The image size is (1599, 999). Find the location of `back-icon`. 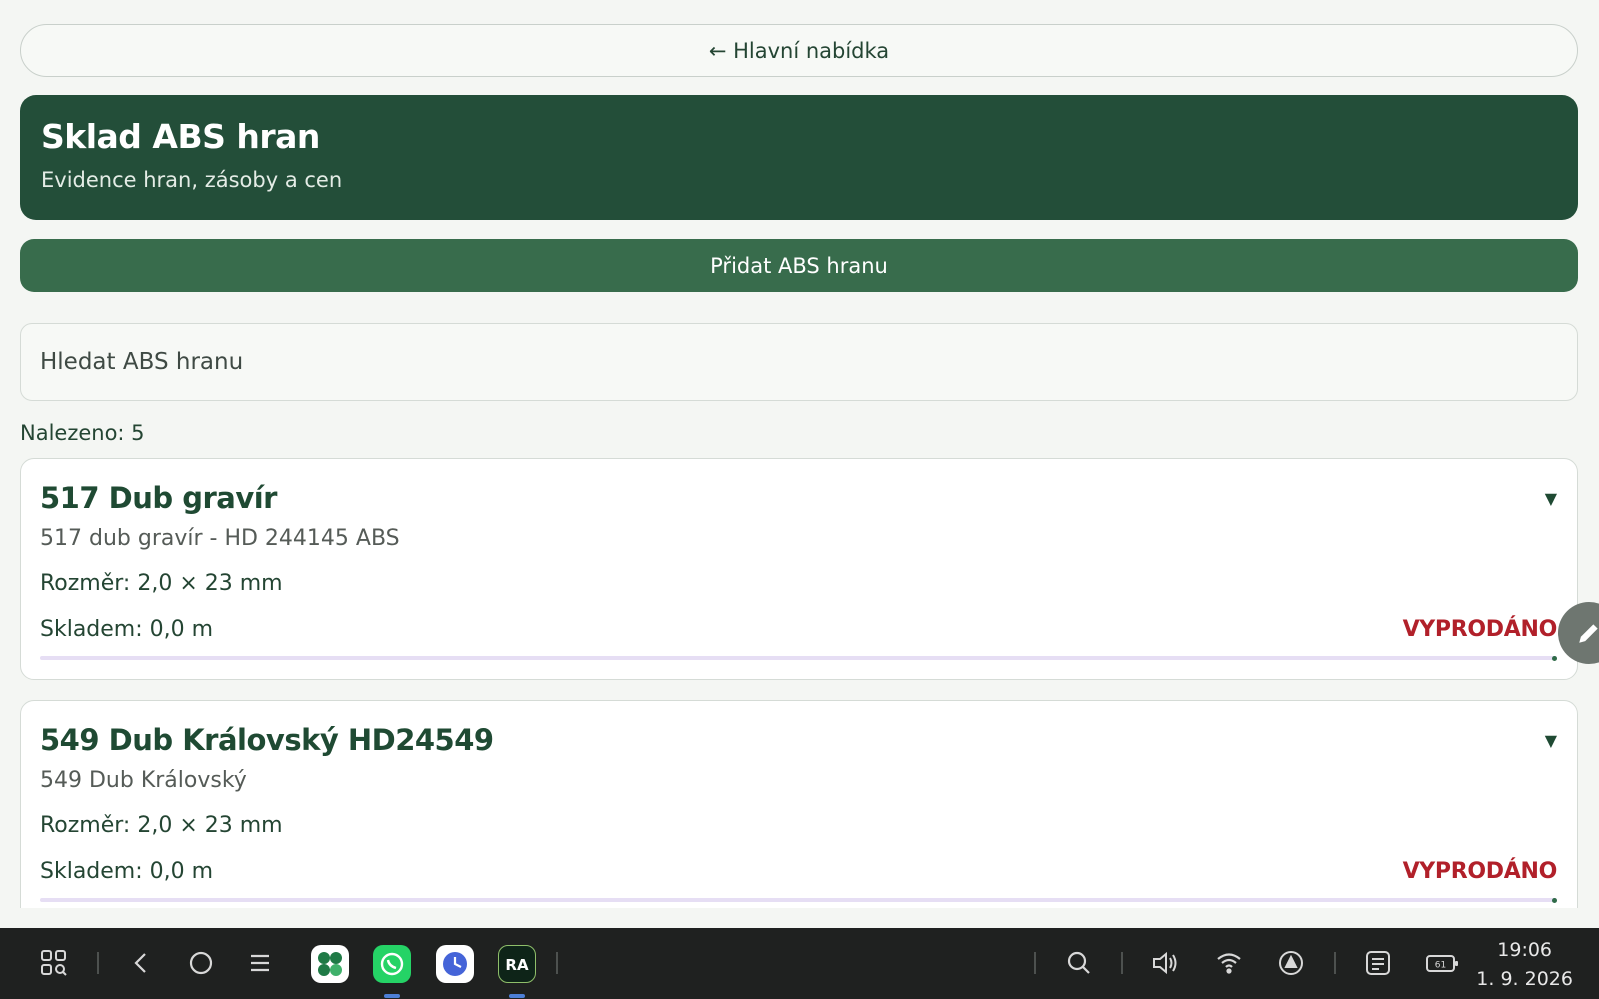

back-icon is located at coordinates (142, 963).